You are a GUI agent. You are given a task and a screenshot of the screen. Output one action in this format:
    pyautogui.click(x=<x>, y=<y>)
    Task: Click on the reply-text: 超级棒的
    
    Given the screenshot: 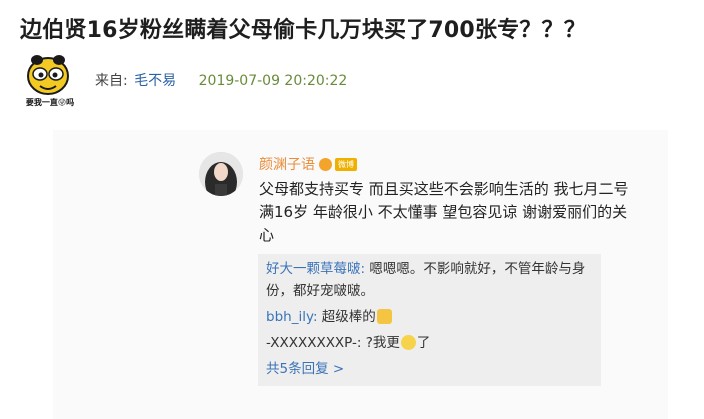 What is the action you would take?
    pyautogui.click(x=346, y=317)
    